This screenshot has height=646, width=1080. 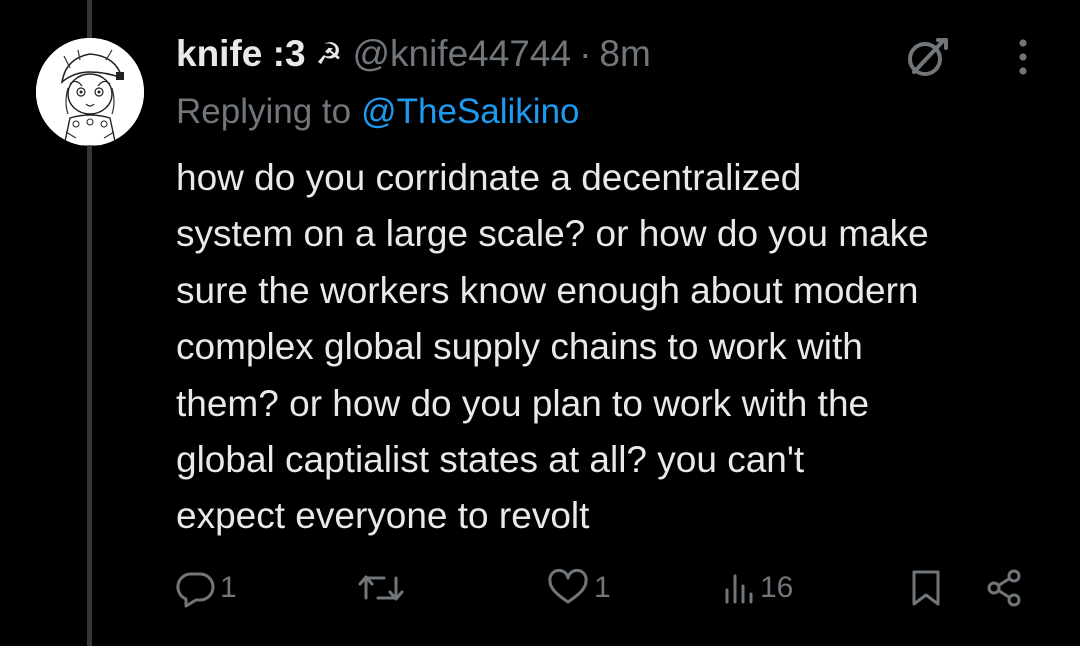 I want to click on reply-button: 1, so click(x=206, y=588).